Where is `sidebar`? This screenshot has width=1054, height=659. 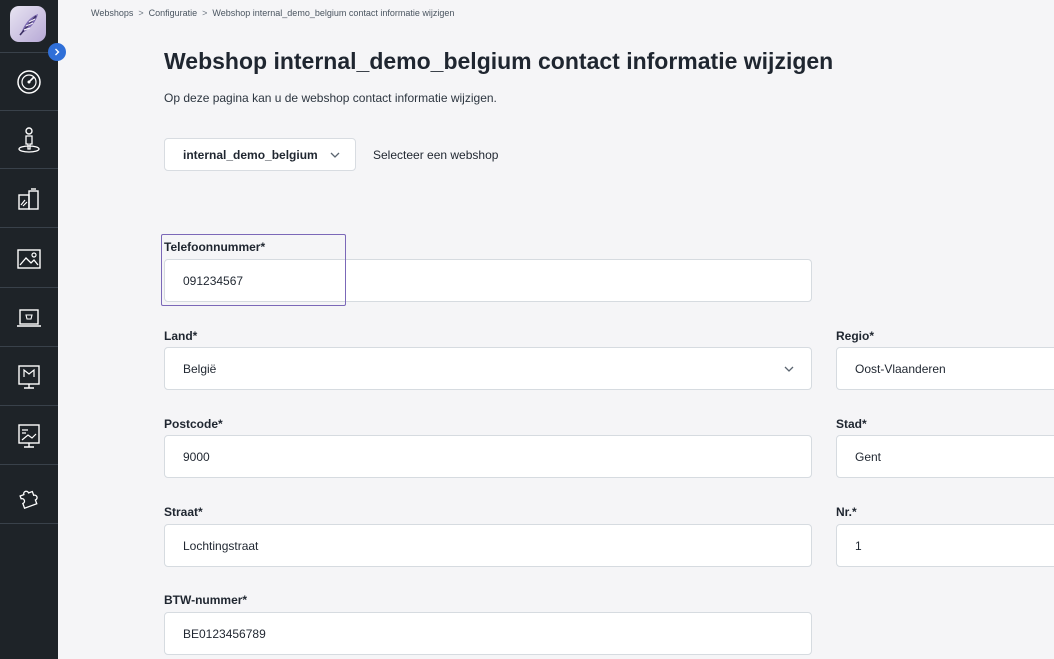
sidebar is located at coordinates (29, 329).